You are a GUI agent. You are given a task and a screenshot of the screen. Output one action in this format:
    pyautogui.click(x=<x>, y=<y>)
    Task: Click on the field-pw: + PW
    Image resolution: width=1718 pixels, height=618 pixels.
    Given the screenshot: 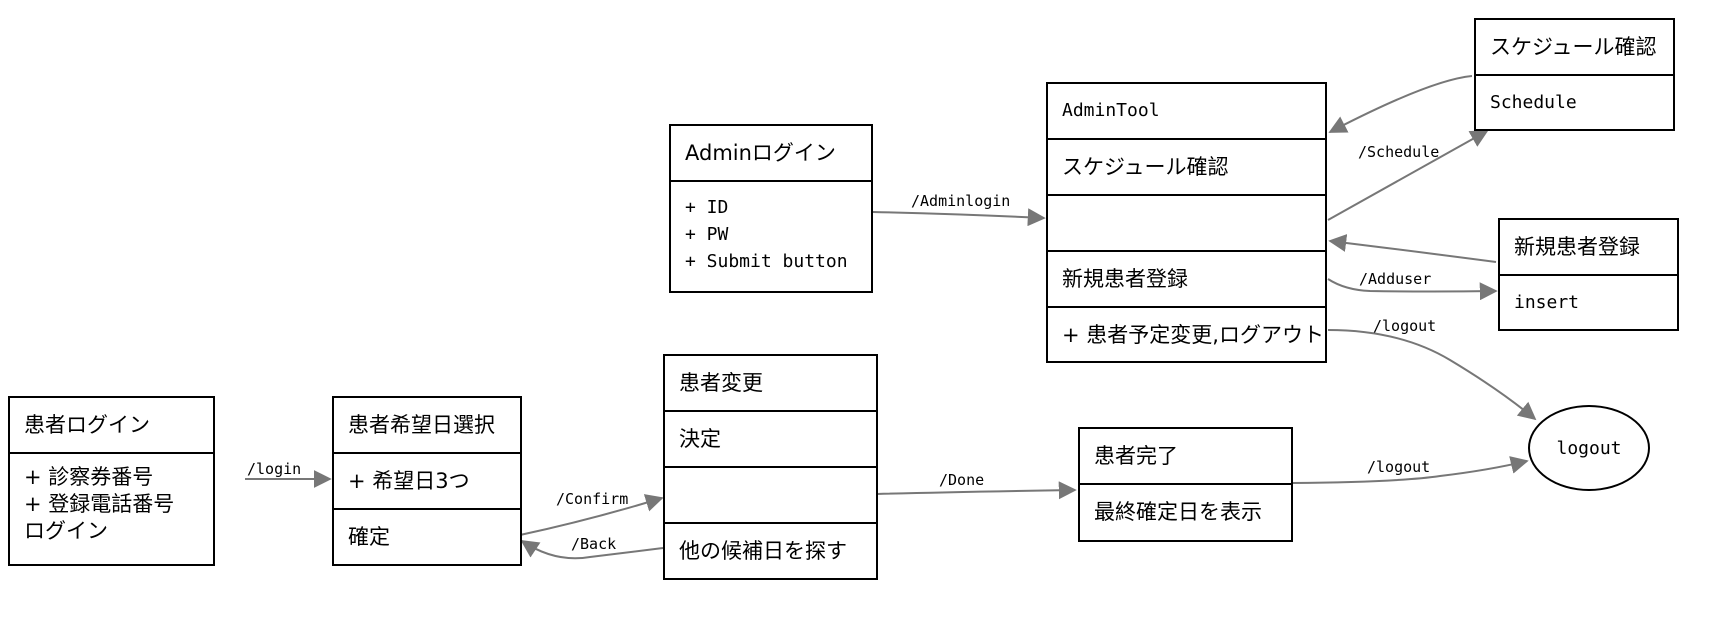 What is the action you would take?
    pyautogui.click(x=707, y=234)
    